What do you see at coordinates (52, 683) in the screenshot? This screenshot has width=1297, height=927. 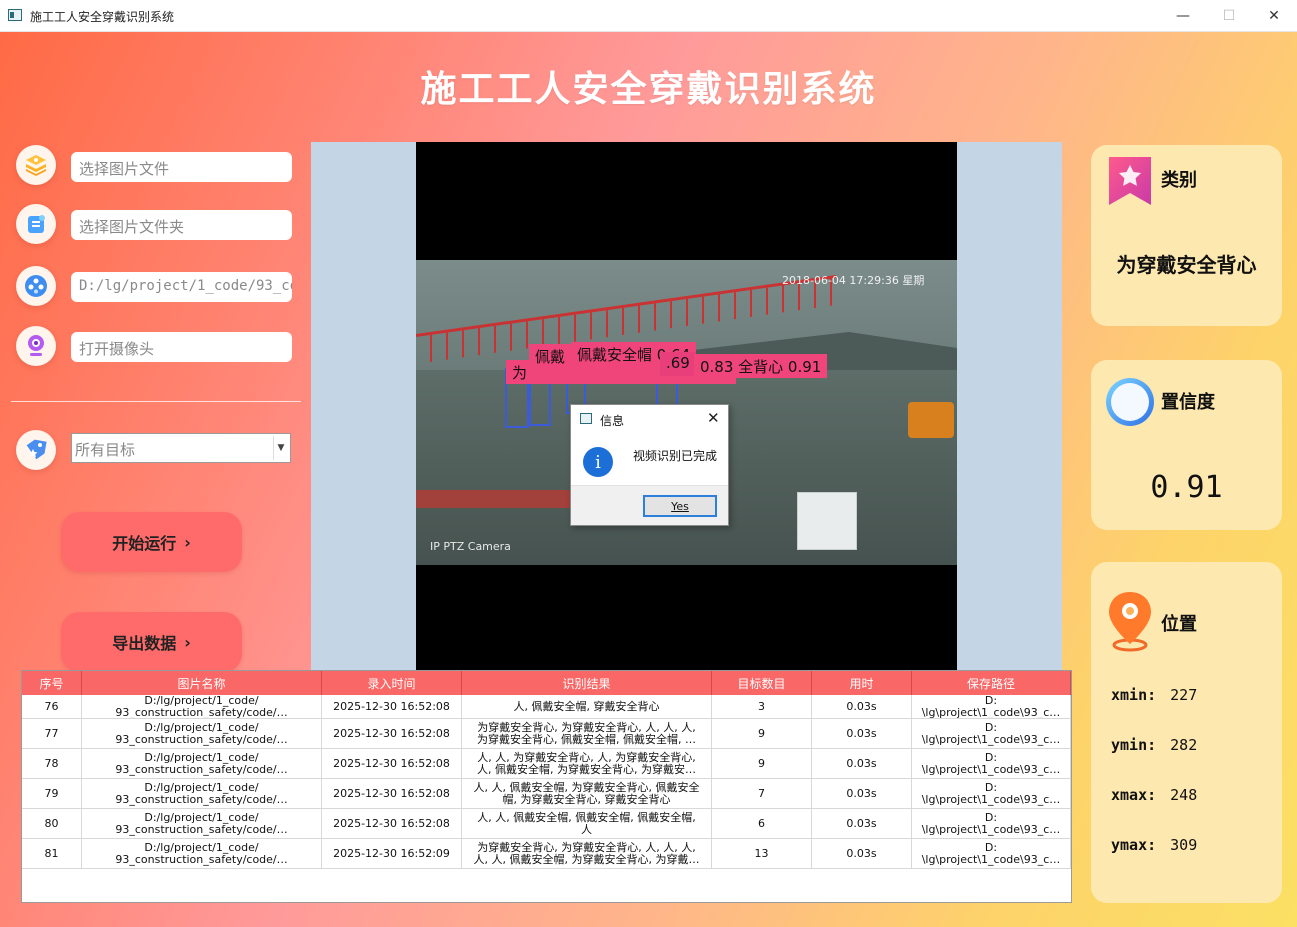 I see `column-header: 序号` at bounding box center [52, 683].